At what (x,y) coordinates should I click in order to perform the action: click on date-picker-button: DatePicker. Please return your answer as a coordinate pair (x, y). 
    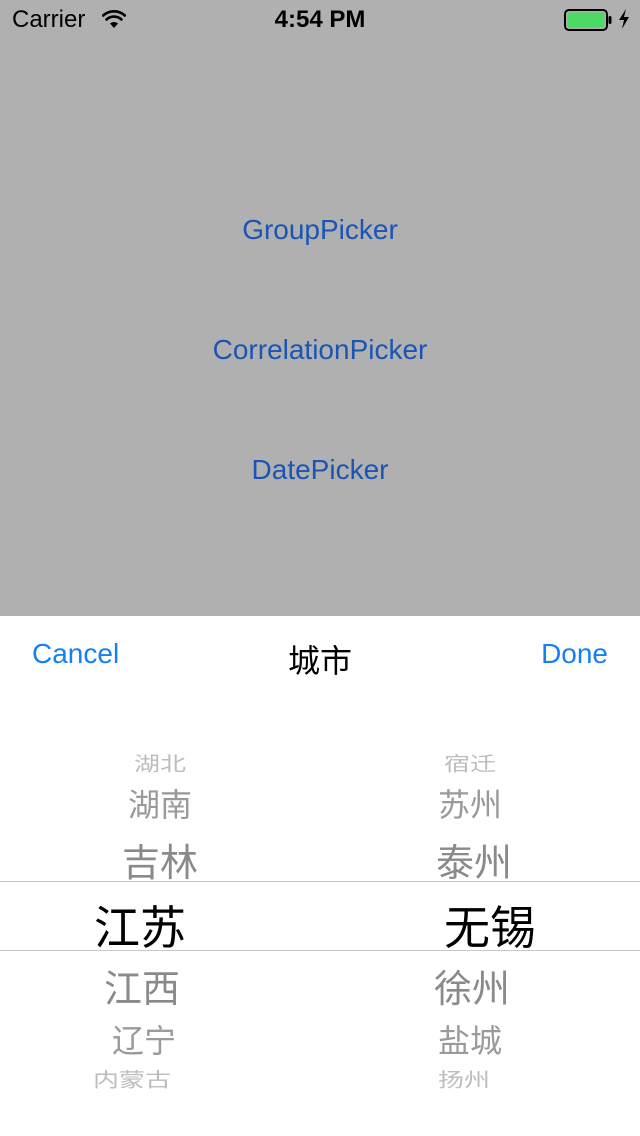
    Looking at the image, I should click on (320, 470).